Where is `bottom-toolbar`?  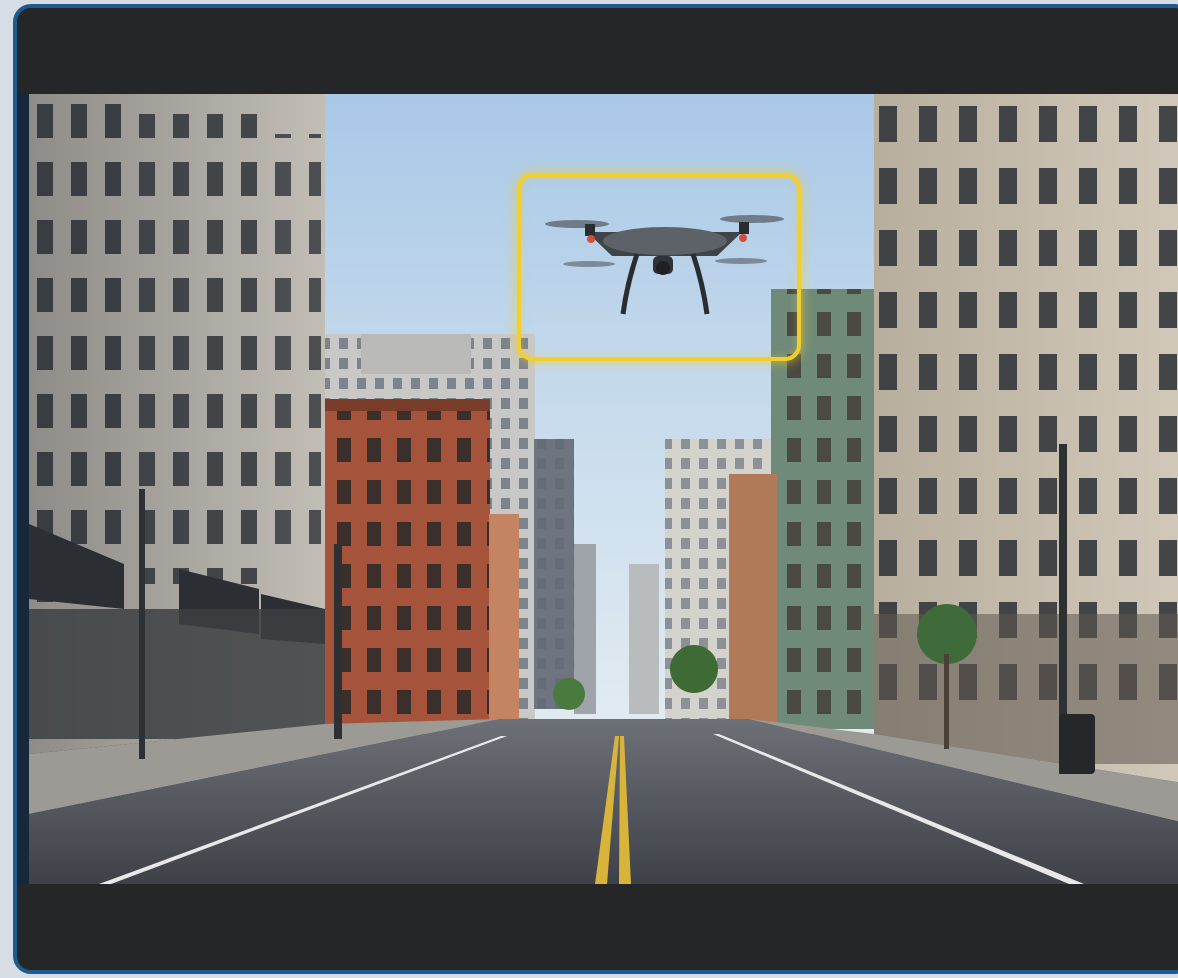
bottom-toolbar is located at coordinates (597, 927).